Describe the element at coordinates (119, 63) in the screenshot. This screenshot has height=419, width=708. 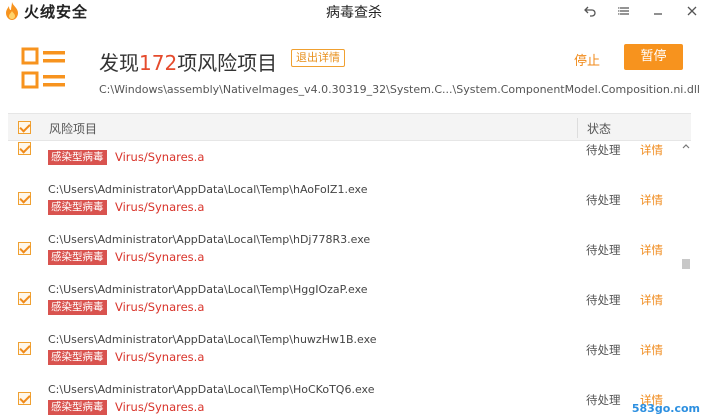
I see `headline-prefix: 发现` at that location.